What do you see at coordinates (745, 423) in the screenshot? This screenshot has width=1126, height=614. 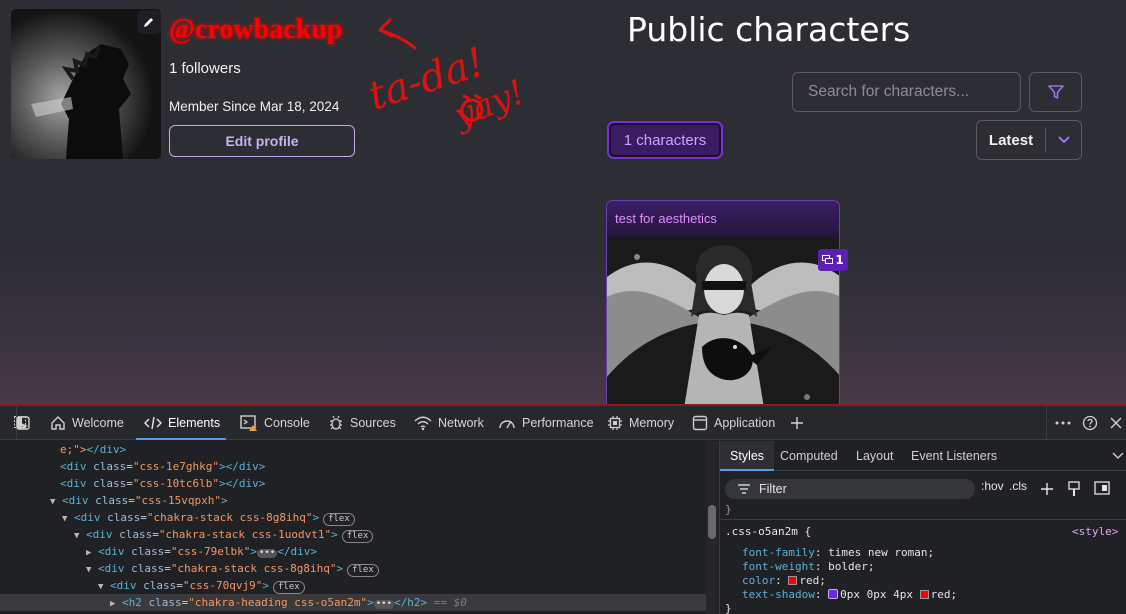 I see `tab-application-label: Application` at bounding box center [745, 423].